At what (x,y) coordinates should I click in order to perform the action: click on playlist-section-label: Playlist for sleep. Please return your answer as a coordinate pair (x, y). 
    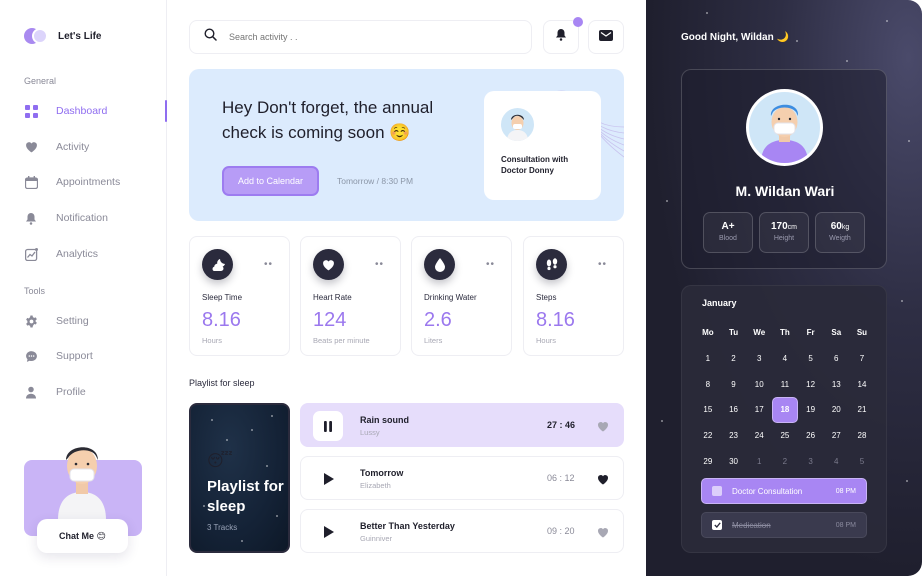
    Looking at the image, I should click on (222, 383).